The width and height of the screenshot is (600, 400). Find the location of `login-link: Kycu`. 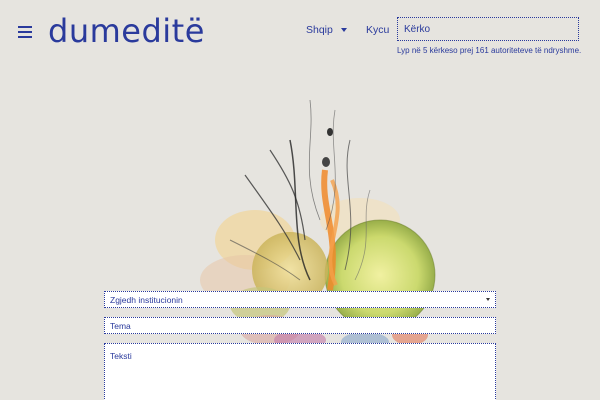

login-link: Kycu is located at coordinates (377, 30).